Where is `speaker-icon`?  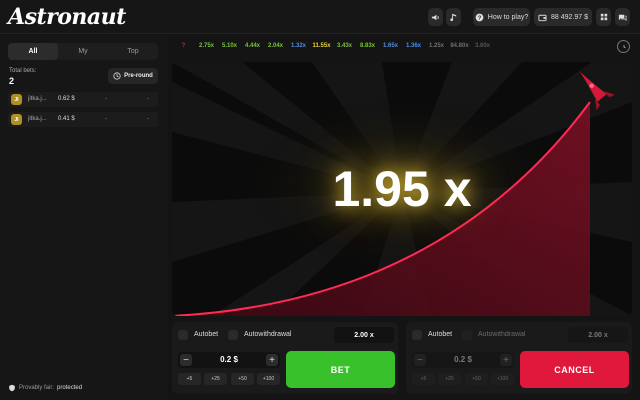
speaker-icon is located at coordinates (435, 17).